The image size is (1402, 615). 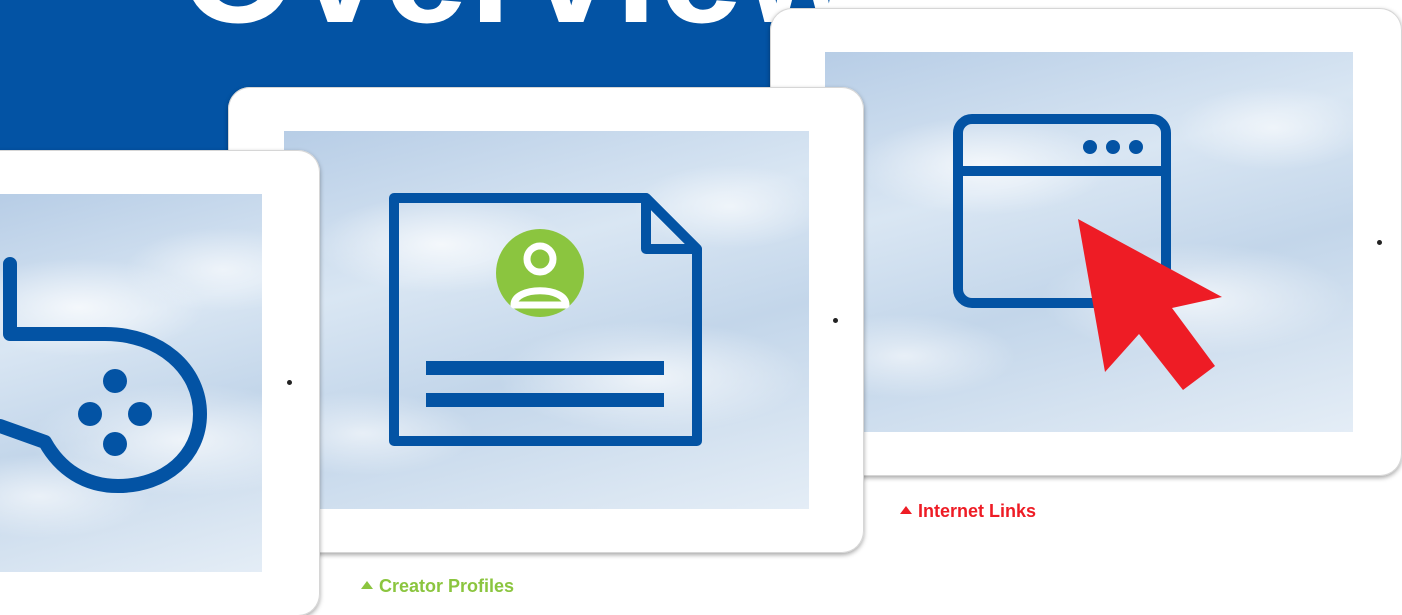 I want to click on caption-internet-links: Internet Links, so click(x=968, y=511).